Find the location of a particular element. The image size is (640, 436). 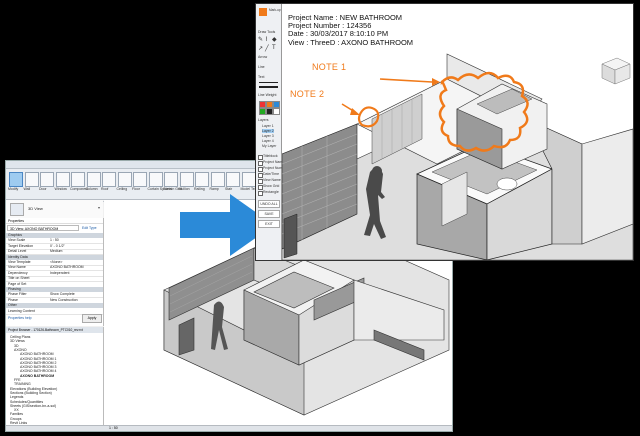

properties-group-header: Other is located at coordinates (54, 306).